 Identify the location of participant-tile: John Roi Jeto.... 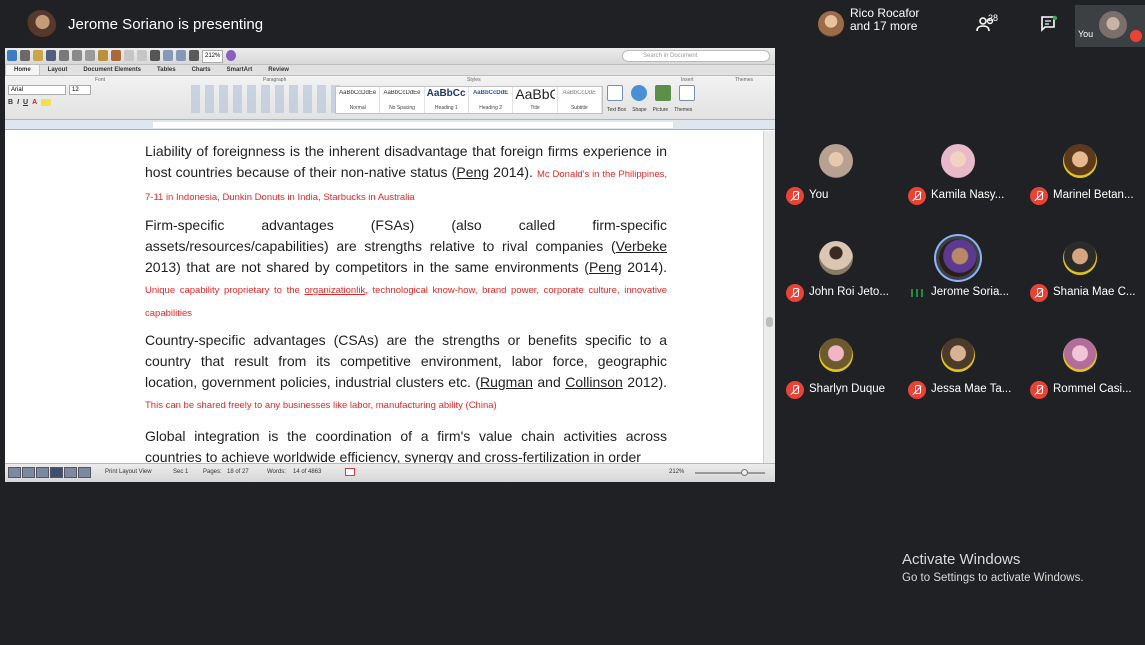
(840, 279).